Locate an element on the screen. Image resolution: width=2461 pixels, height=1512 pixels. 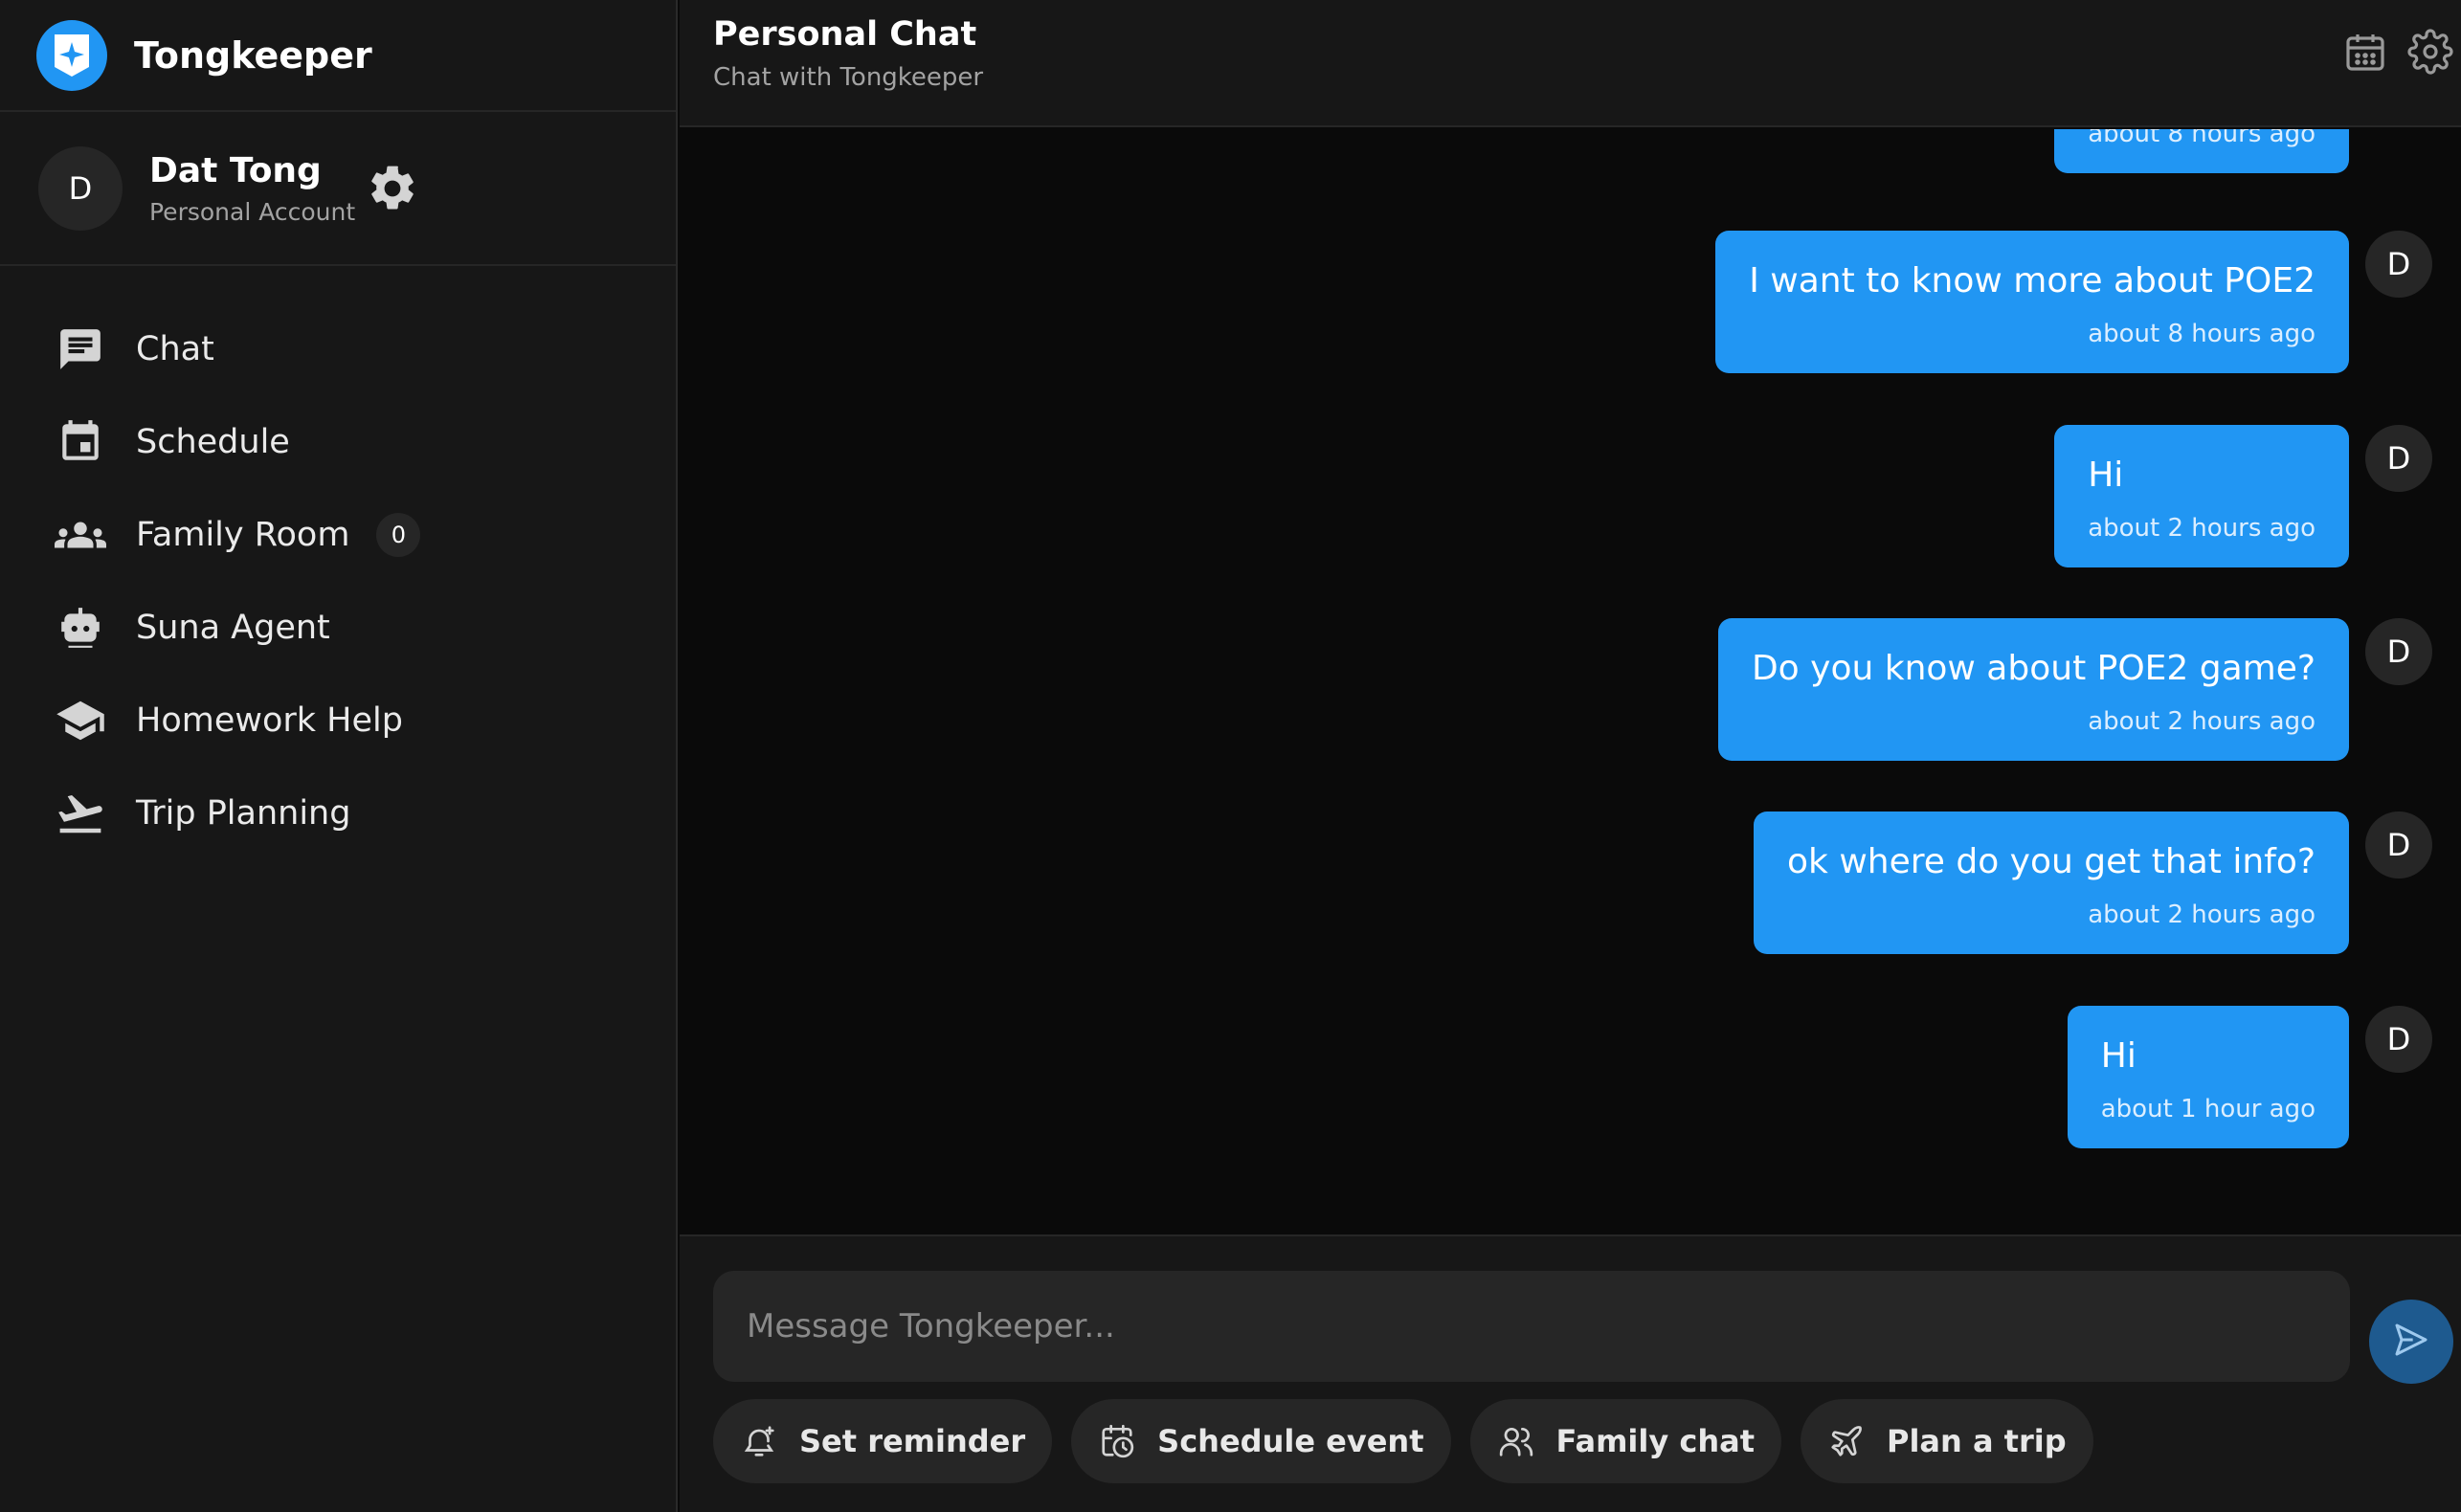
chip-label: Set reminder is located at coordinates (912, 1441).